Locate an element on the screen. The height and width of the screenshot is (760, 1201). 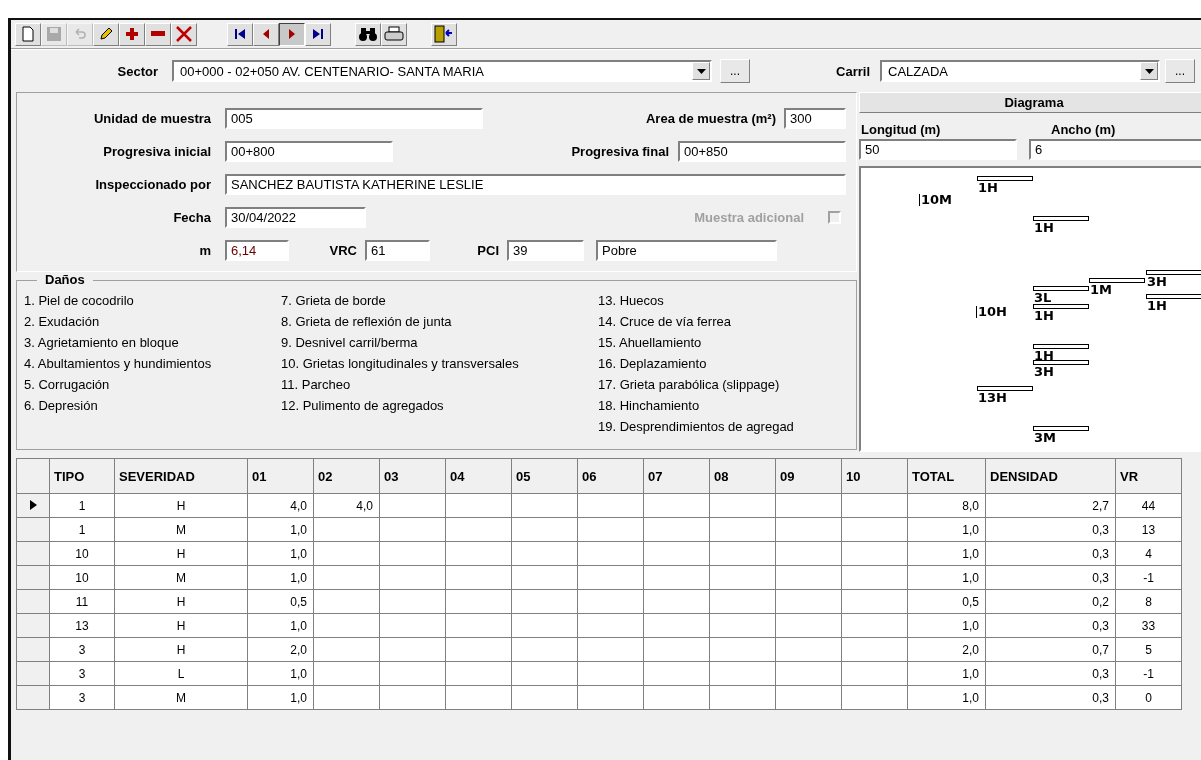
dropdown-caret-icon is located at coordinates (1149, 71).